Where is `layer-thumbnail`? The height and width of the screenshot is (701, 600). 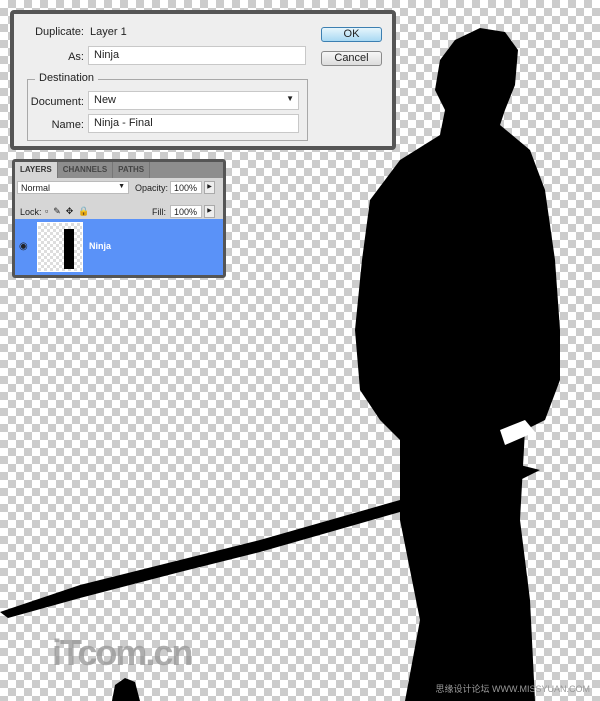 layer-thumbnail is located at coordinates (60, 247).